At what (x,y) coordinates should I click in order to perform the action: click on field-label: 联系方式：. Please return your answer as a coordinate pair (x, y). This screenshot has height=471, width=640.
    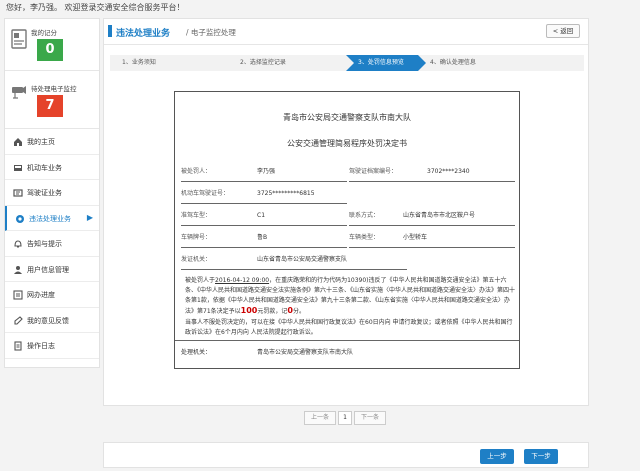
    Looking at the image, I should click on (376, 217).